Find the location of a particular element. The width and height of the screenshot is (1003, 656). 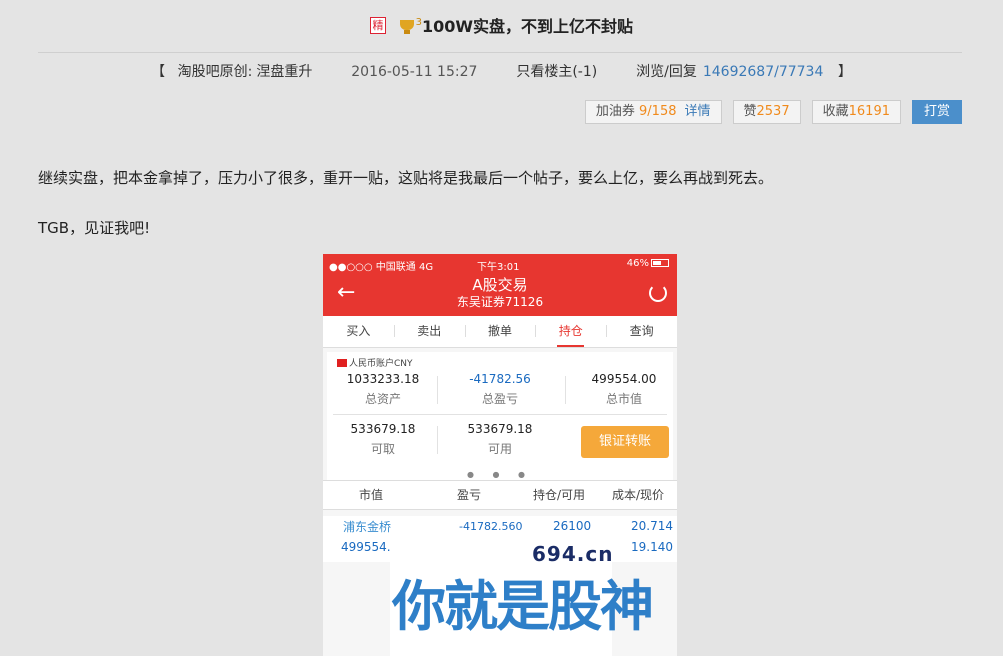

app-tabs: 买入 卖出 撤单 持仓 查询 is located at coordinates (500, 332).